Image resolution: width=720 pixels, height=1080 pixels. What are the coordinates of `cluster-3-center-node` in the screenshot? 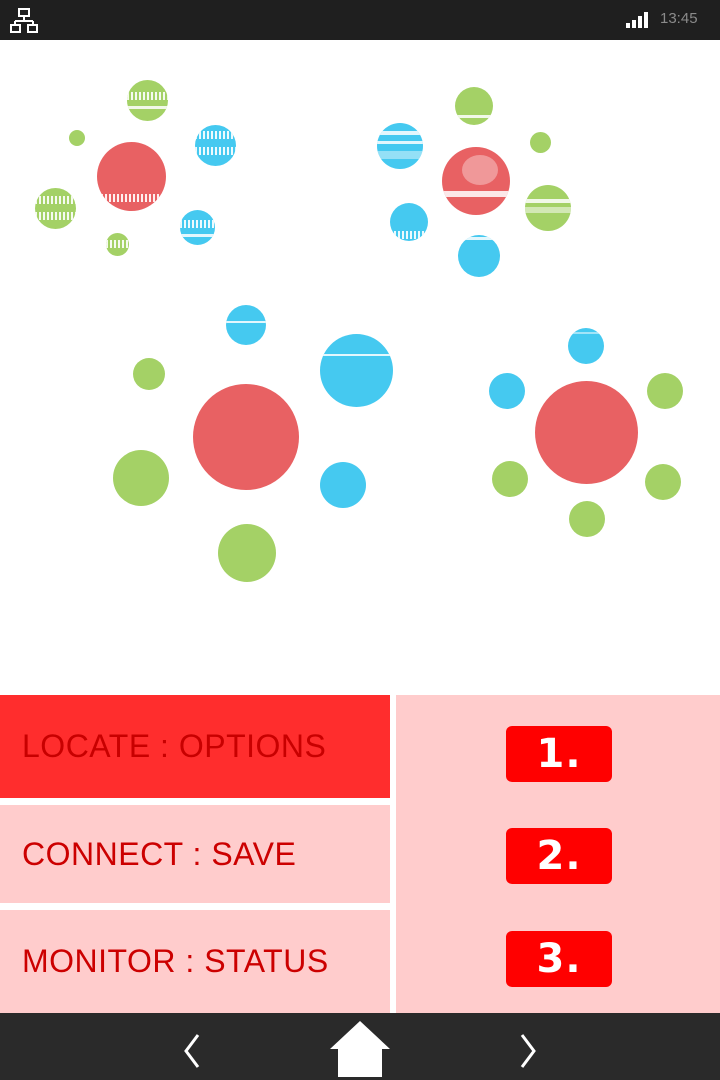 It's located at (246, 437).